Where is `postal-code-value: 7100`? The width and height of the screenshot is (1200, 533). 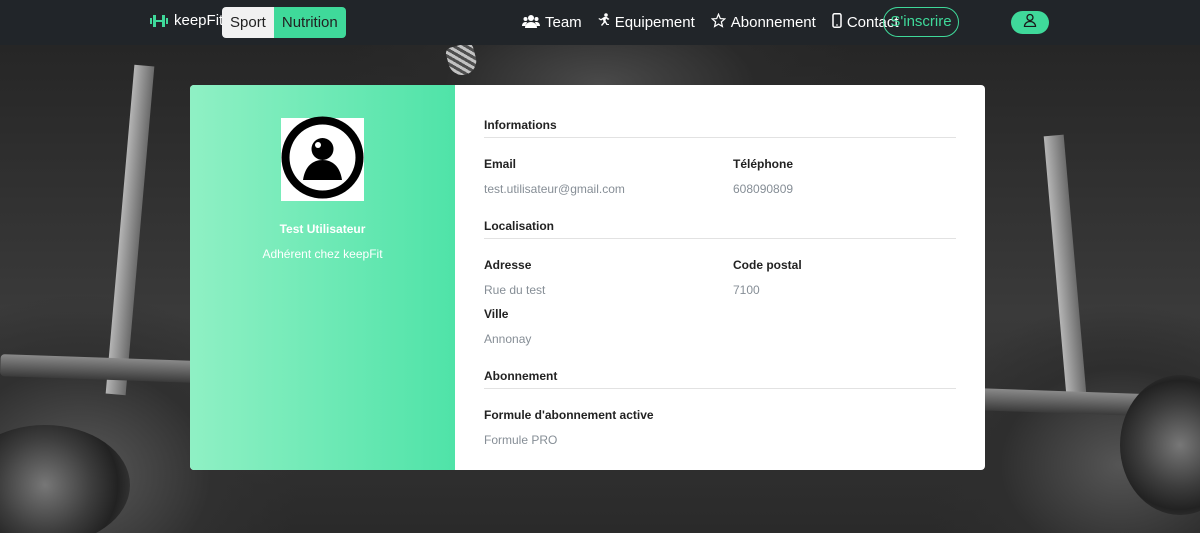
postal-code-value: 7100 is located at coordinates (746, 290).